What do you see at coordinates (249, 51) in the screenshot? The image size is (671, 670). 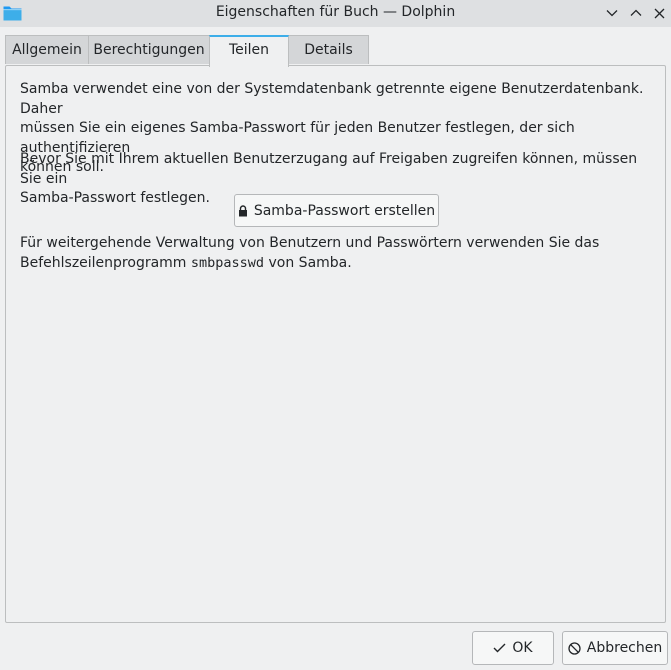 I see `tab-teilen: Teilen` at bounding box center [249, 51].